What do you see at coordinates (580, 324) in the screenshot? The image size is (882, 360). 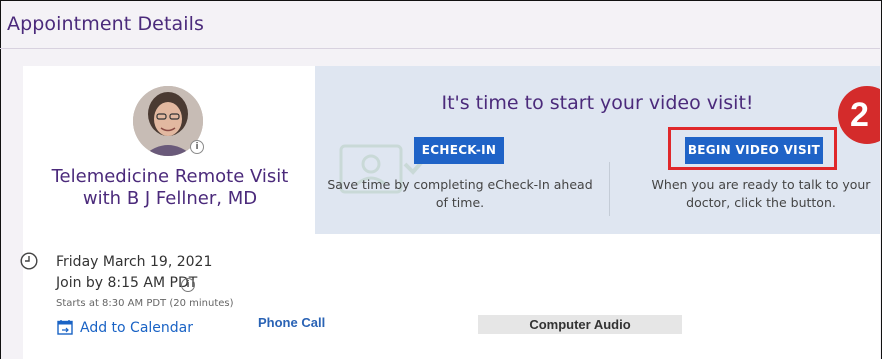 I see `computer-audio-option: Computer Audio` at bounding box center [580, 324].